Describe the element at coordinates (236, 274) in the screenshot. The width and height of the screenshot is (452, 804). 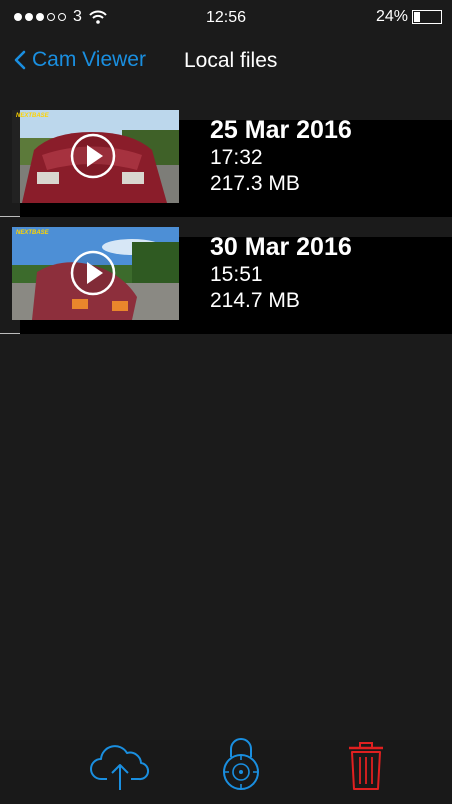
I see `file-time: 15:51` at that location.